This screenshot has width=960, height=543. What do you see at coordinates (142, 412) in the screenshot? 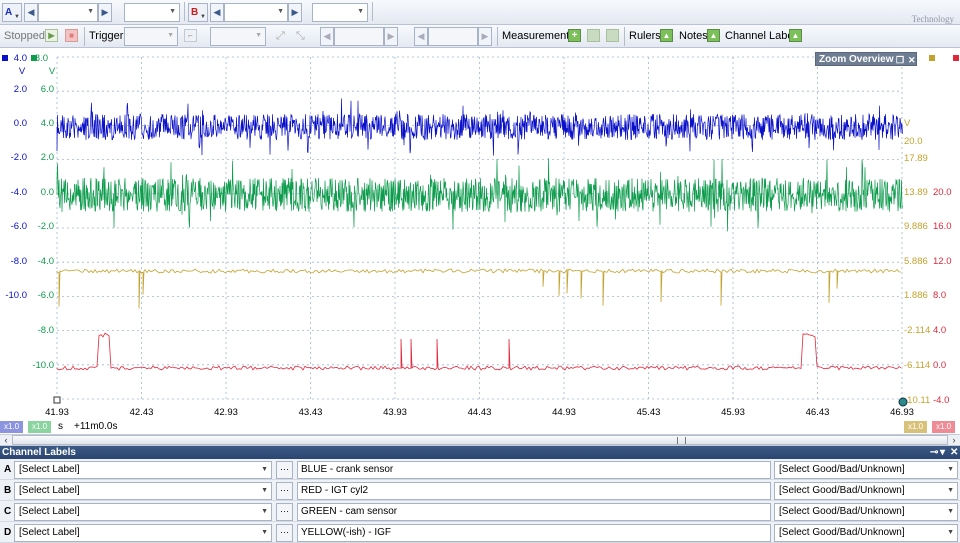
I see `time-tick-label: 42.43` at bounding box center [142, 412].